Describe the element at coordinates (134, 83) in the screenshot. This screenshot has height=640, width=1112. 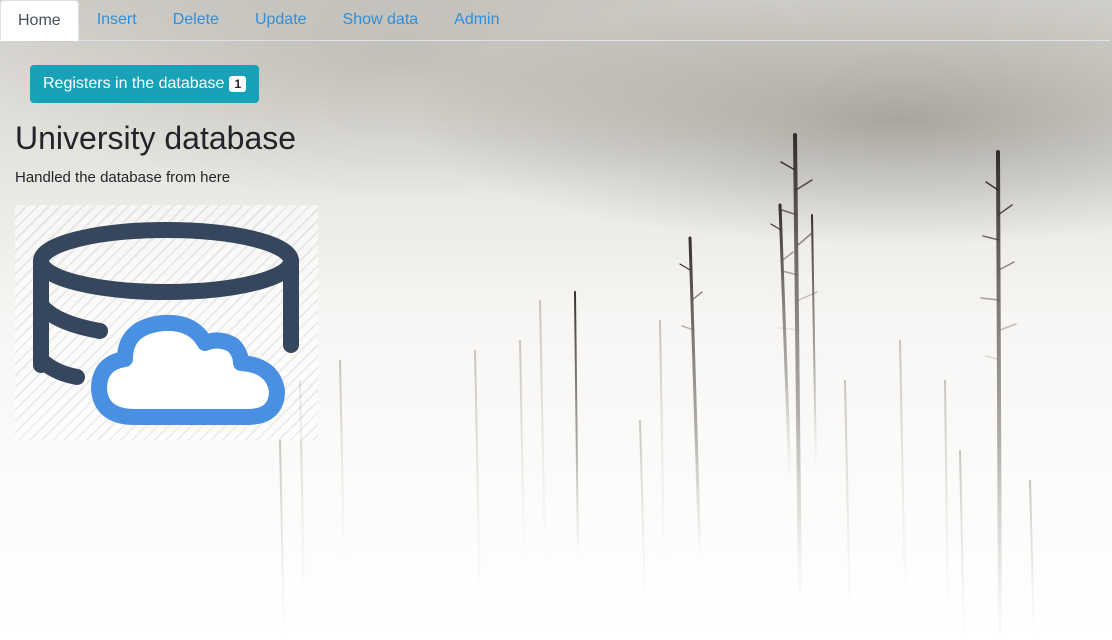
I see `registers-count-label: Registers in the database` at that location.